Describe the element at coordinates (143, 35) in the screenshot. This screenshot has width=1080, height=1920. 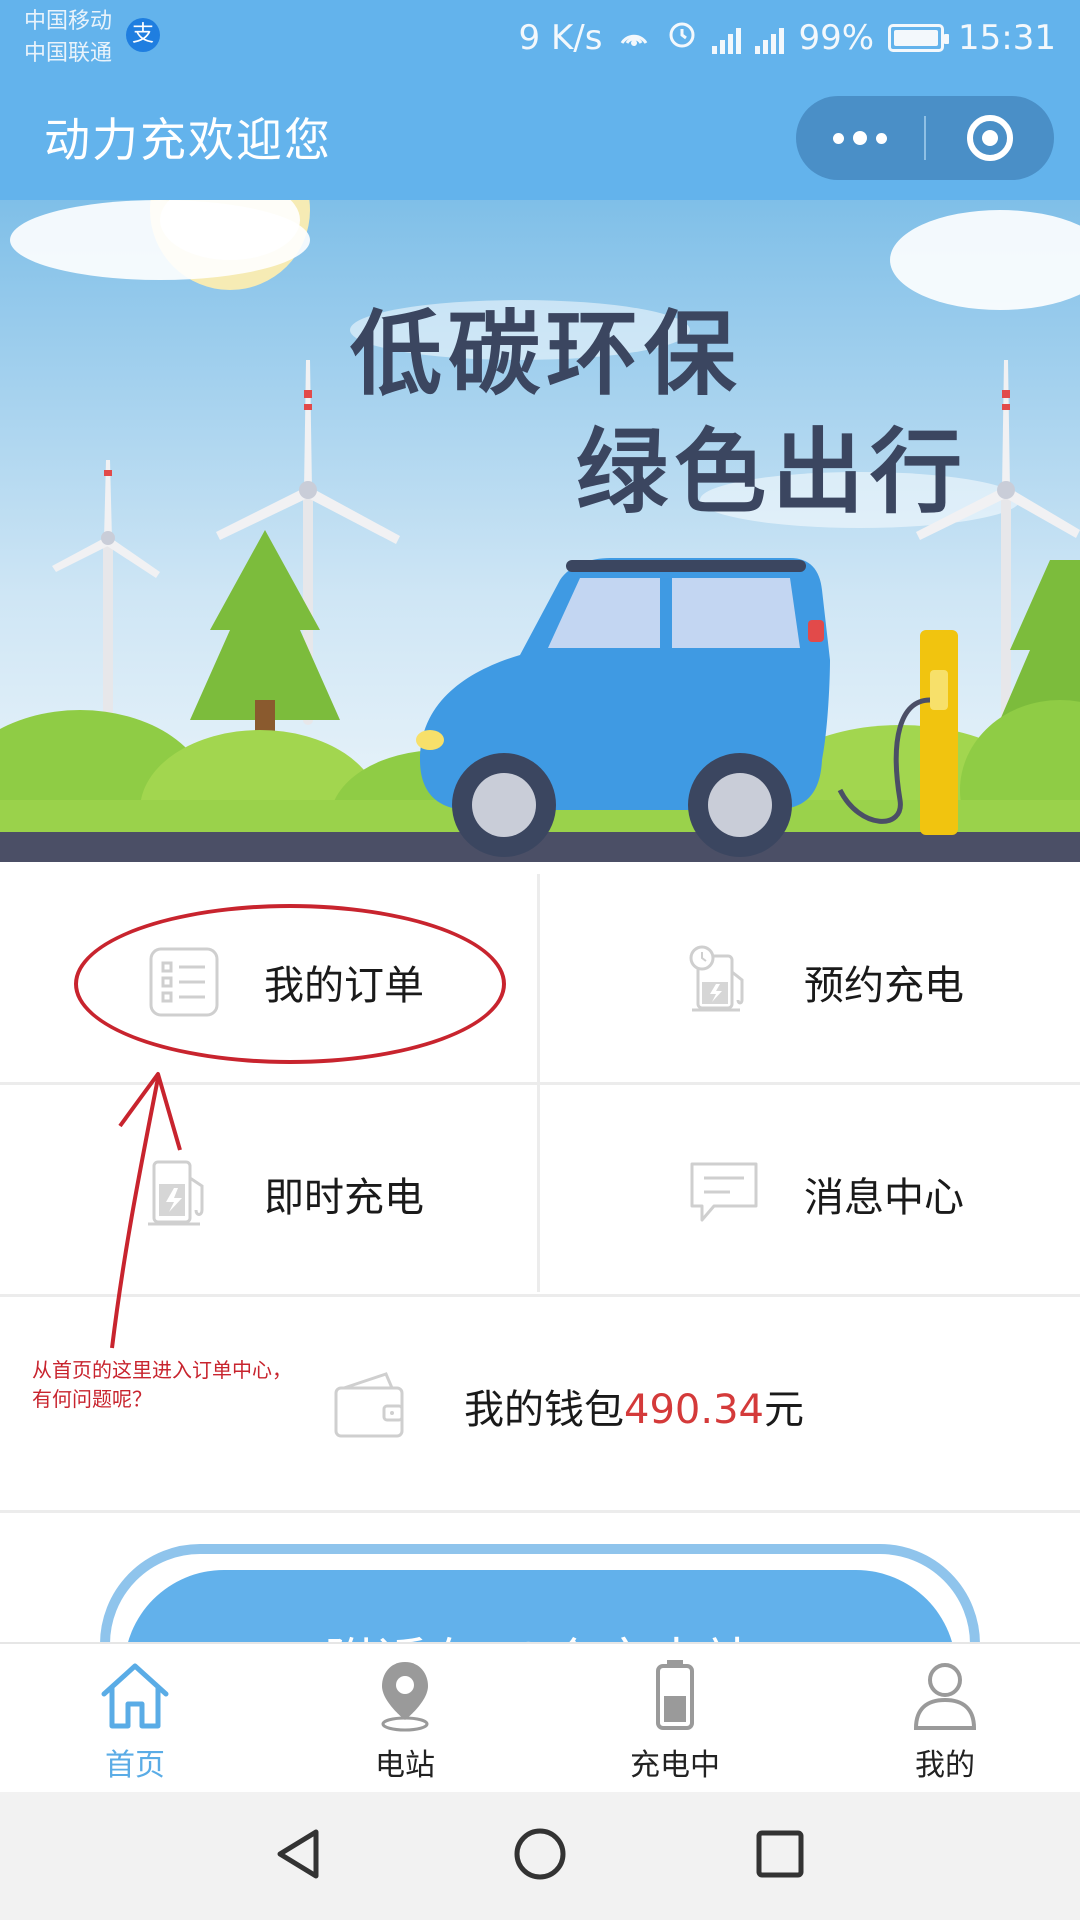
I see `alipay-icon: 支` at that location.